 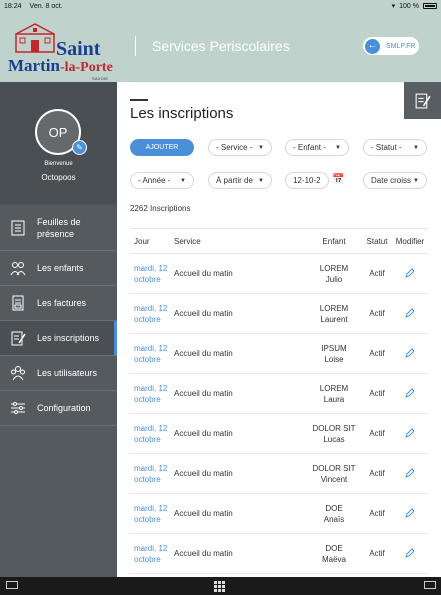 What do you see at coordinates (334, 241) in the screenshot?
I see `column-header-enfant: Enfant` at bounding box center [334, 241].